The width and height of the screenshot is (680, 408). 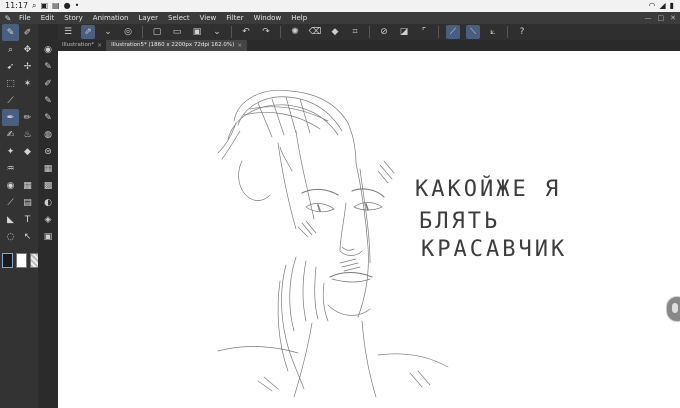 What do you see at coordinates (488, 189) in the screenshot?
I see `canvas-text-line-1: КАКОЙЖЕ Я` at bounding box center [488, 189].